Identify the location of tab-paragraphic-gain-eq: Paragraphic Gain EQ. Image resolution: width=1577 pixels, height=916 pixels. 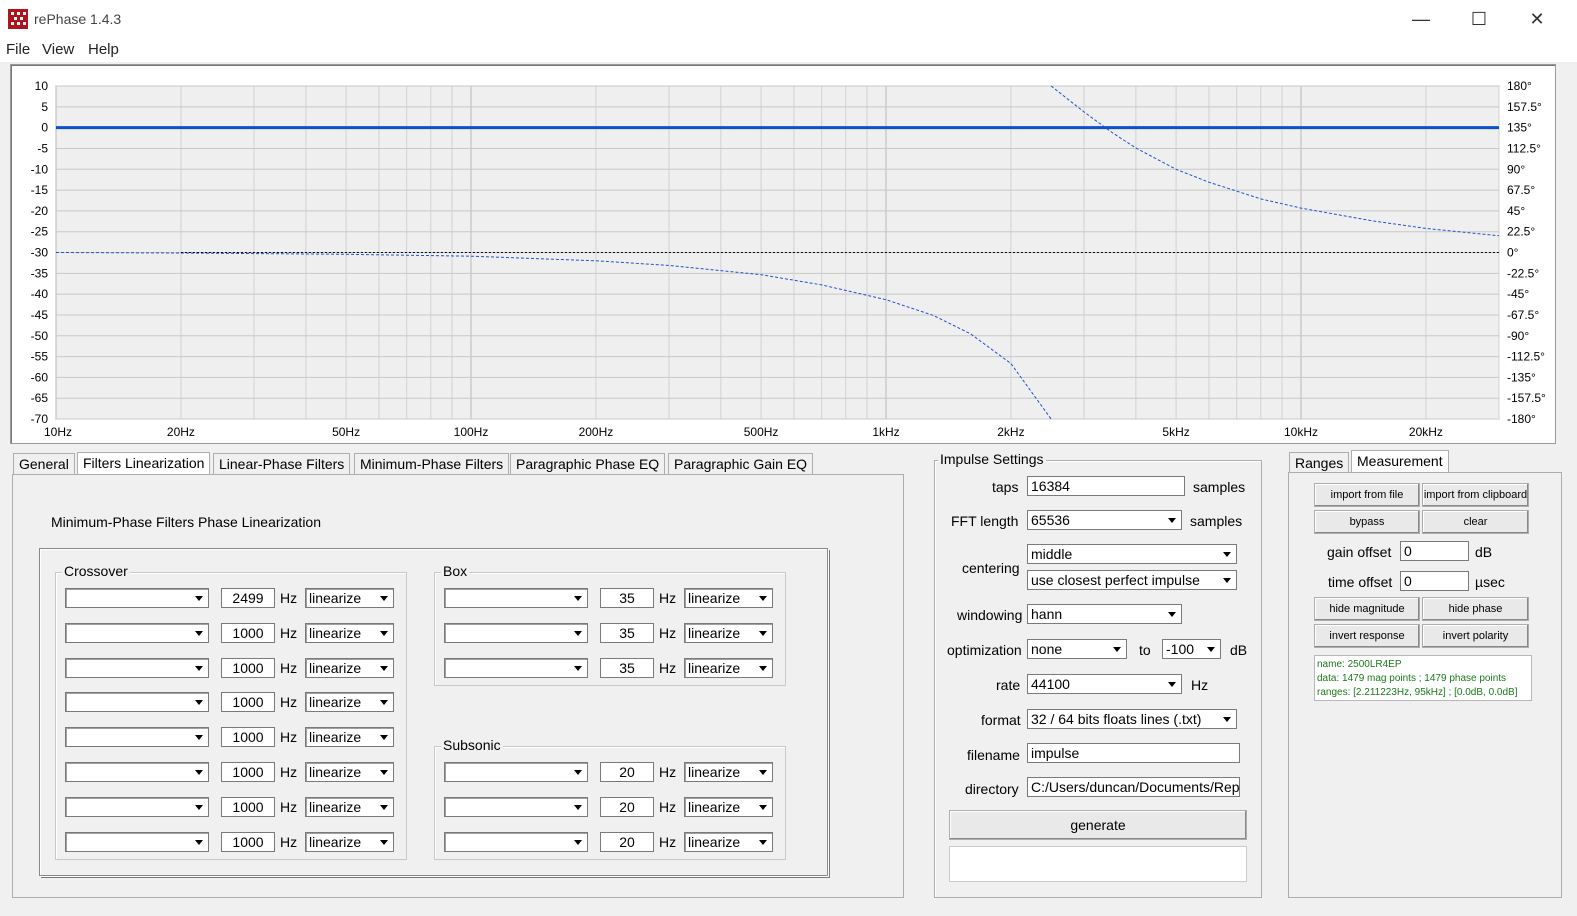
(741, 463).